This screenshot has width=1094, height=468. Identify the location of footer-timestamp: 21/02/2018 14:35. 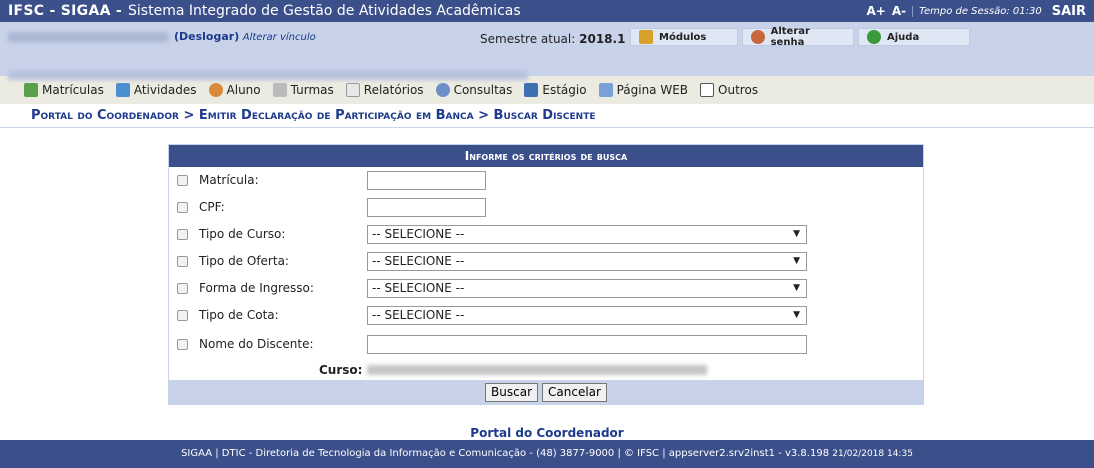
(872, 454).